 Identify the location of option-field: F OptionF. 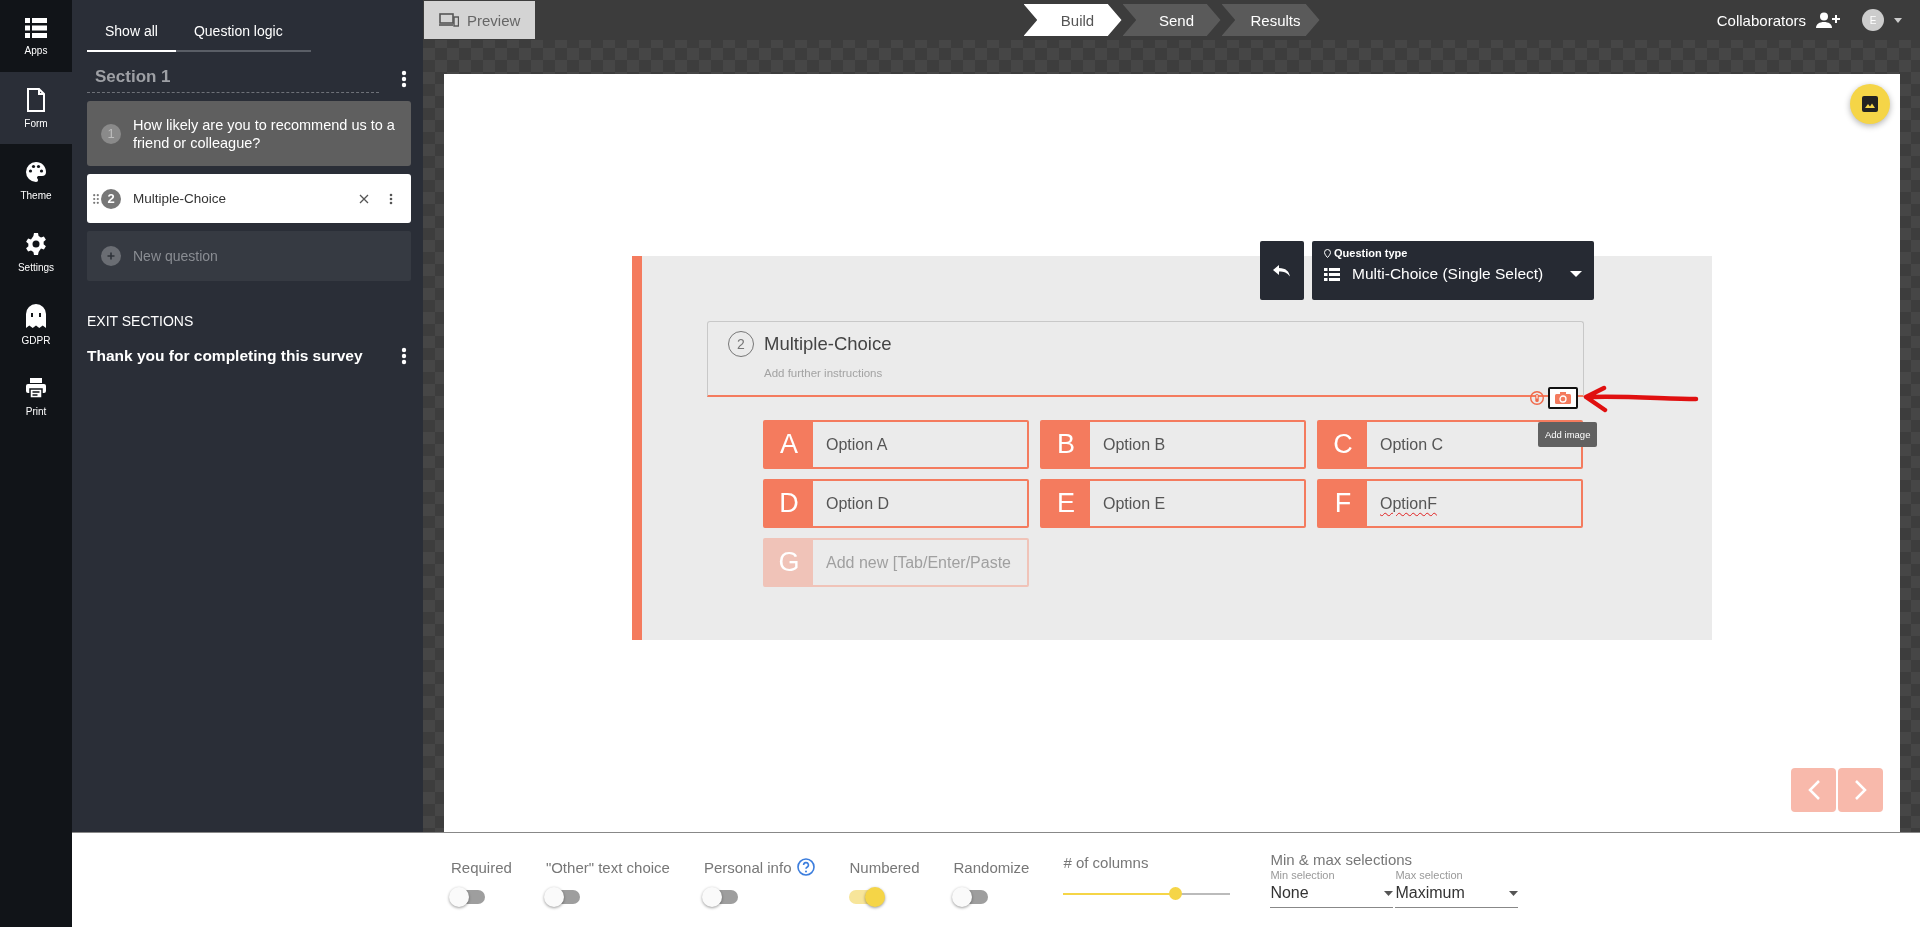
(1450, 503).